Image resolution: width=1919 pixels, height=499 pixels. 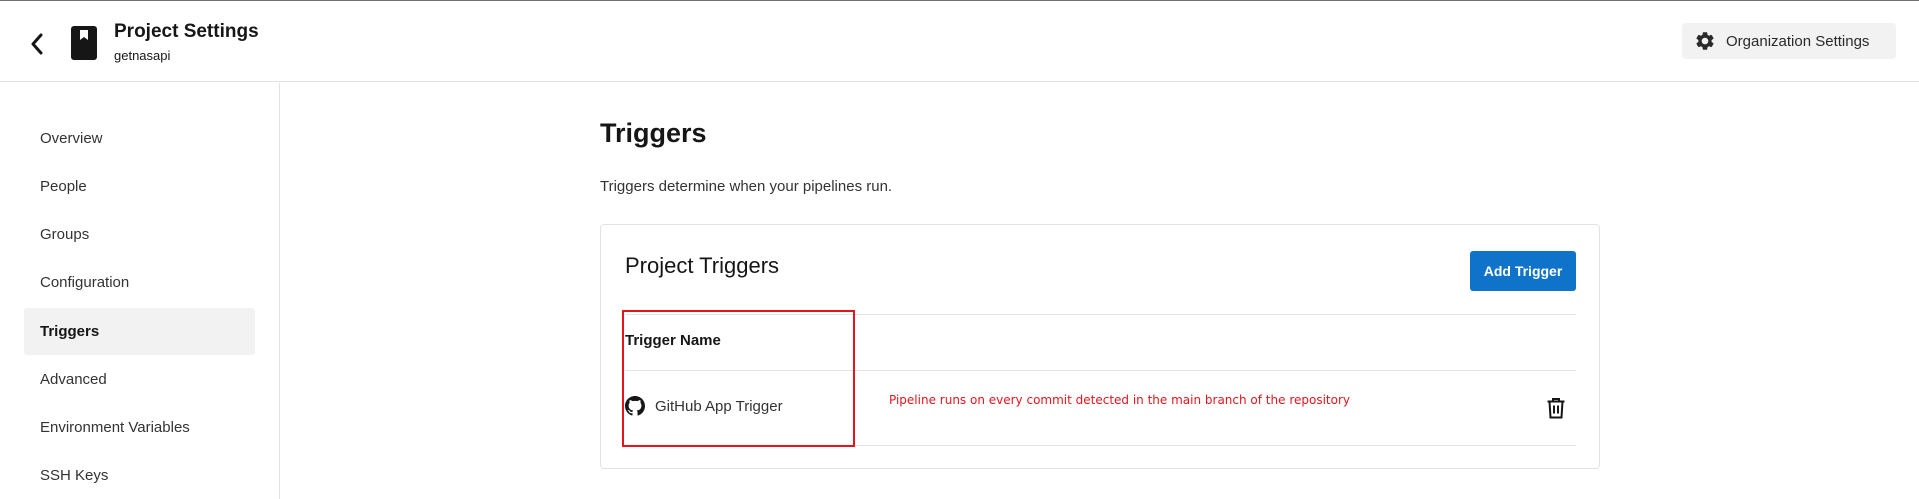 I want to click on organization-settings-label: Organization Settings, so click(x=1798, y=41).